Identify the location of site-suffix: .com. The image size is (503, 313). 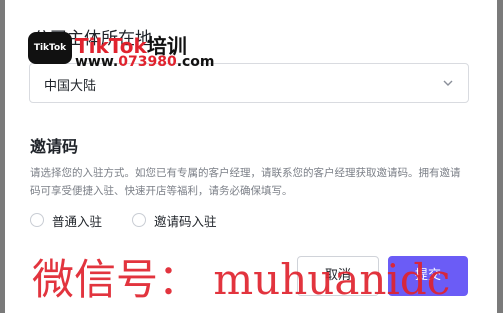
(195, 62).